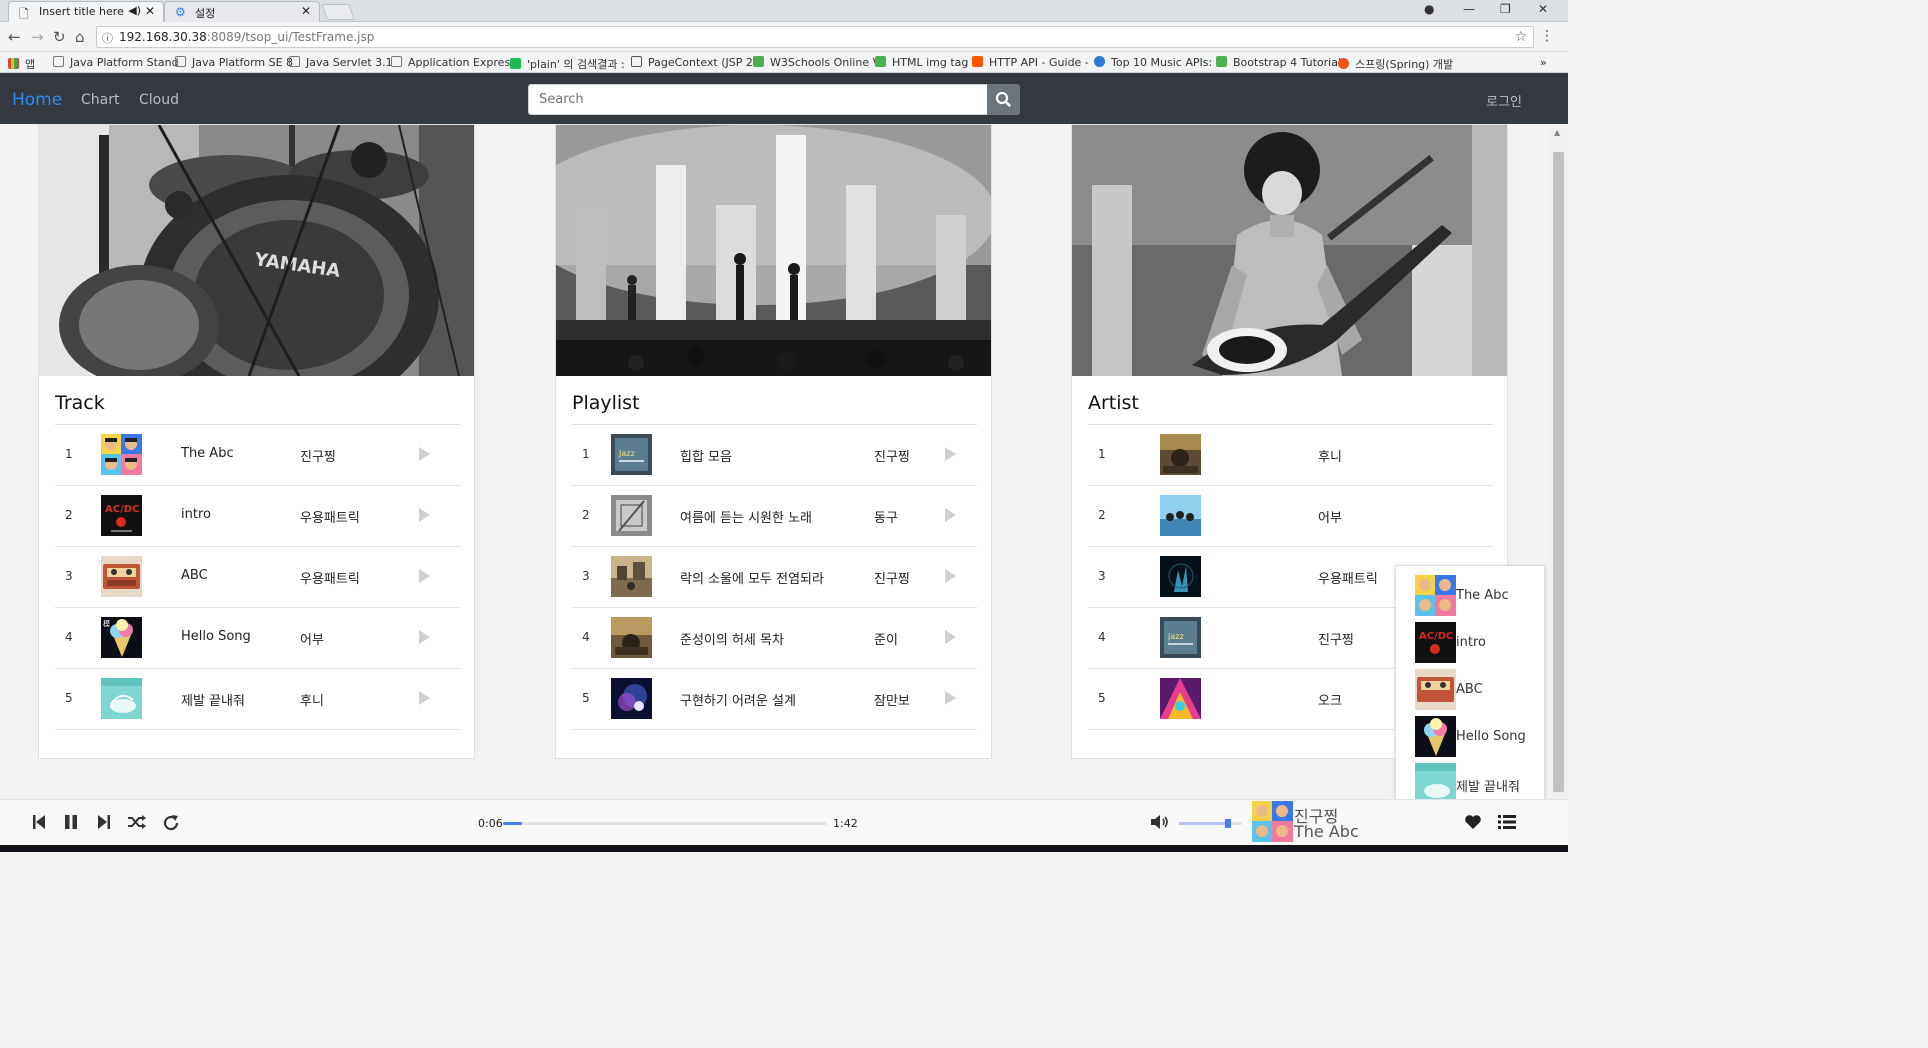 This screenshot has height=1048, width=1928. I want to click on bookmark-item: HTTP API - Guide -, so click(1030, 62).